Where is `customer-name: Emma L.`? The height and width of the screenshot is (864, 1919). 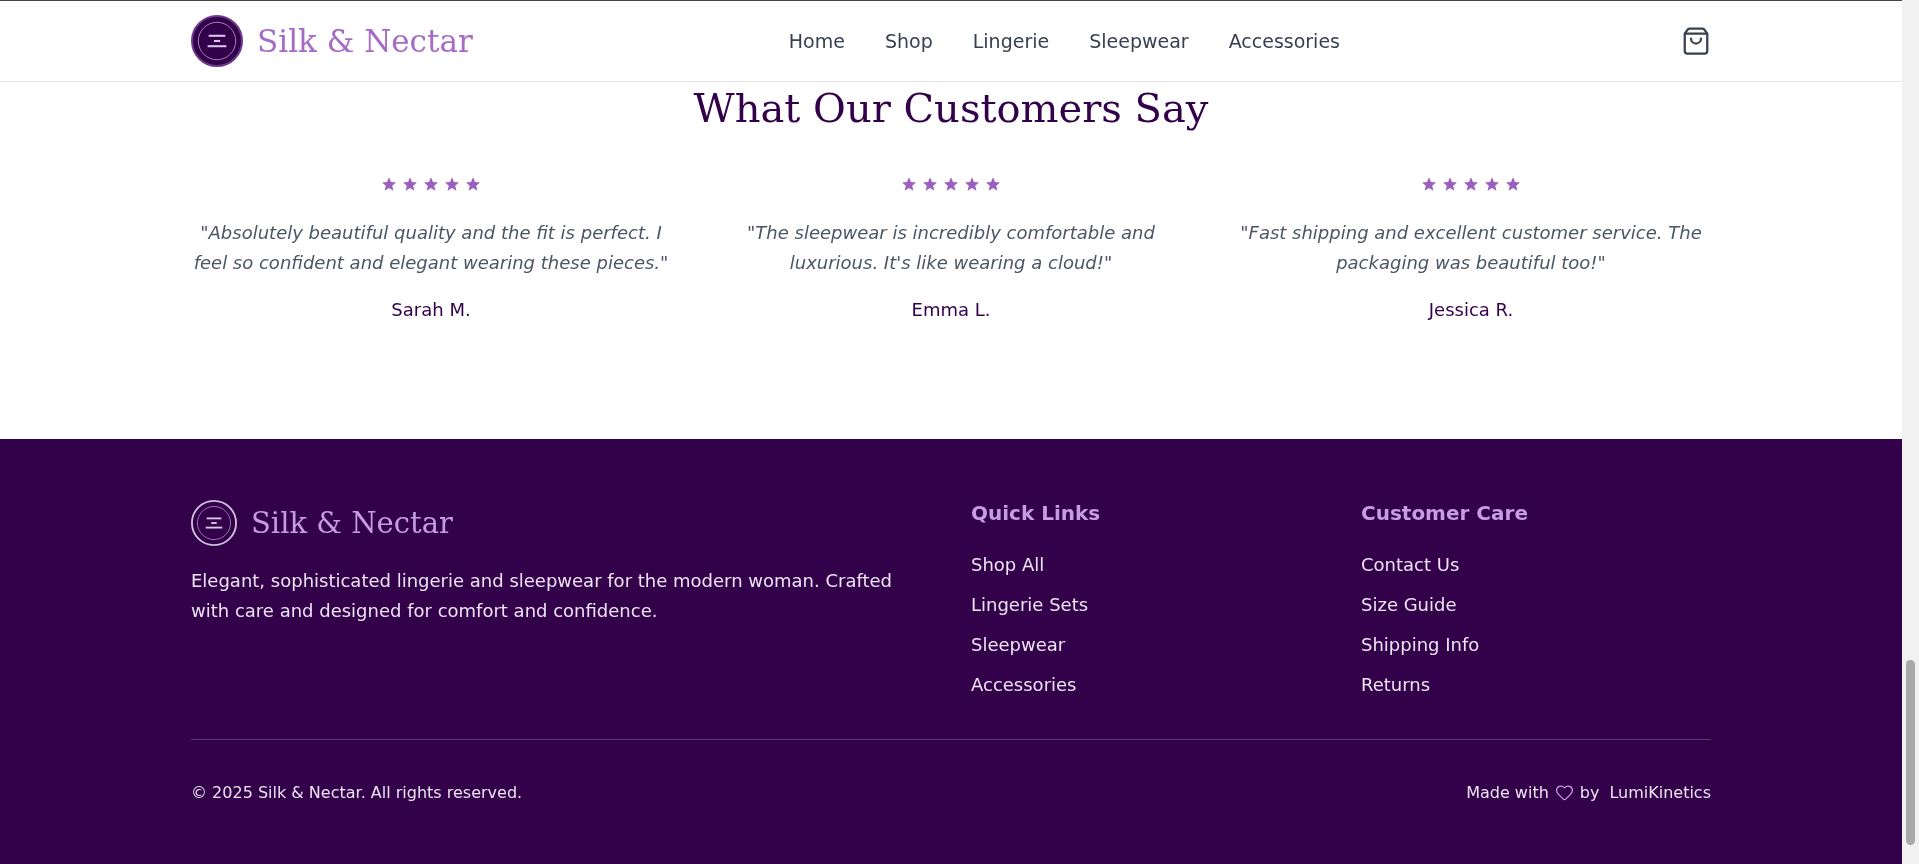
customer-name: Emma L. is located at coordinates (951, 310).